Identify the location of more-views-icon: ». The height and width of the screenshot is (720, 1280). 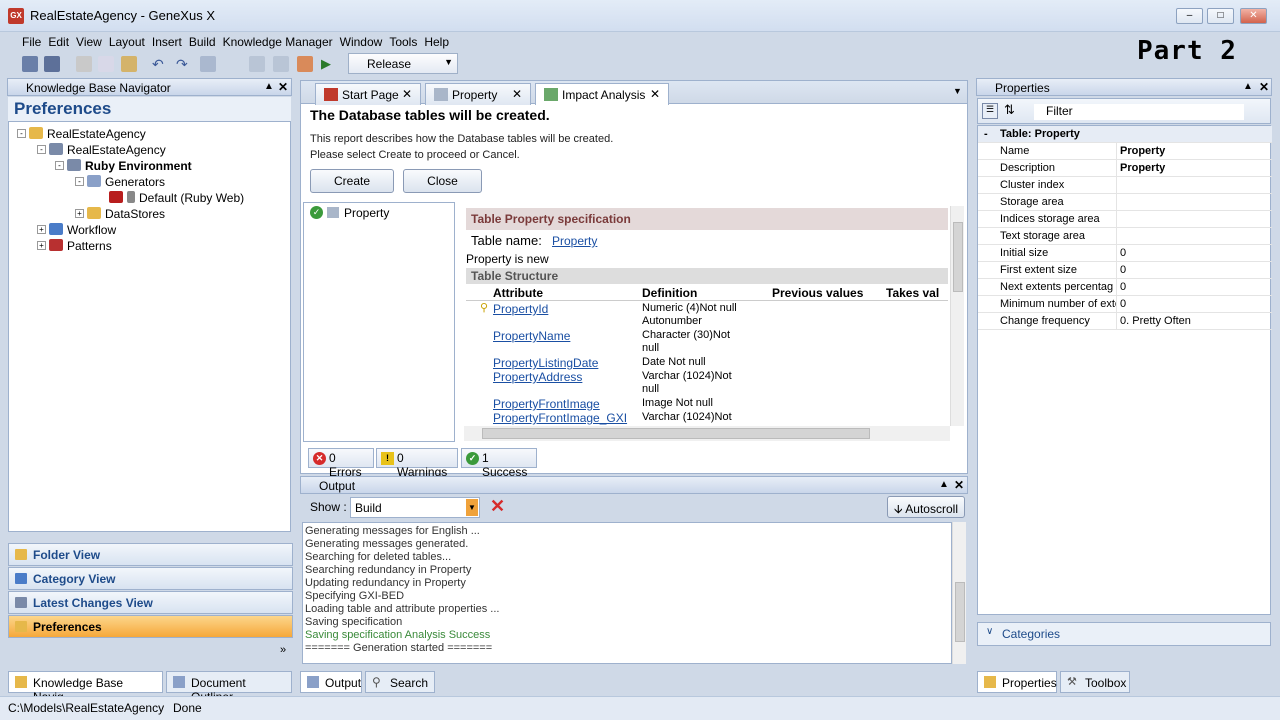
(283, 650).